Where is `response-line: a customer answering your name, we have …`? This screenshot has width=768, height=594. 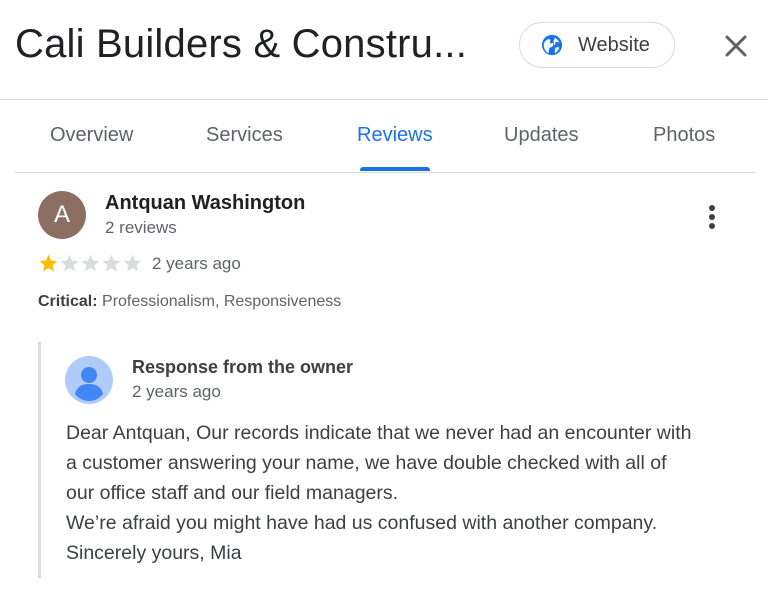 response-line: a customer answering your name, we have … is located at coordinates (366, 463).